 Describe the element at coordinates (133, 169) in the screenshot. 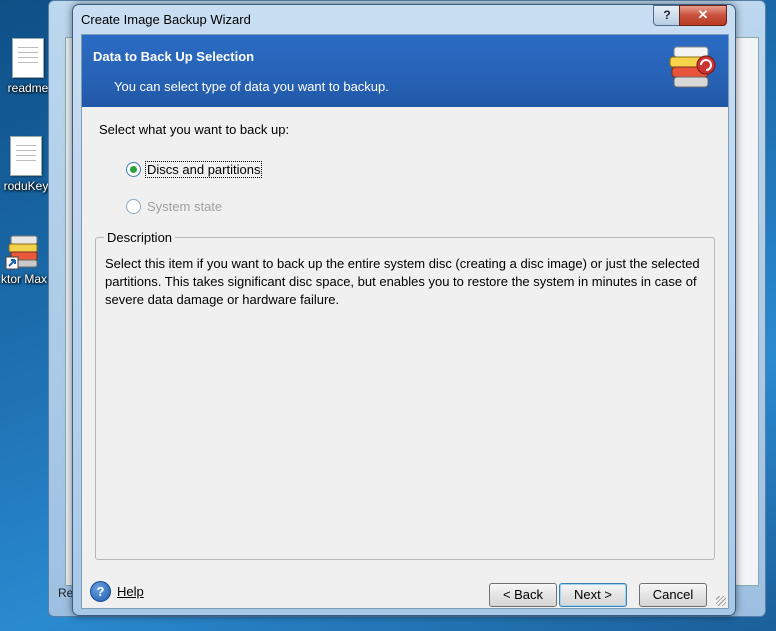

I see `radio-checked-icon` at that location.